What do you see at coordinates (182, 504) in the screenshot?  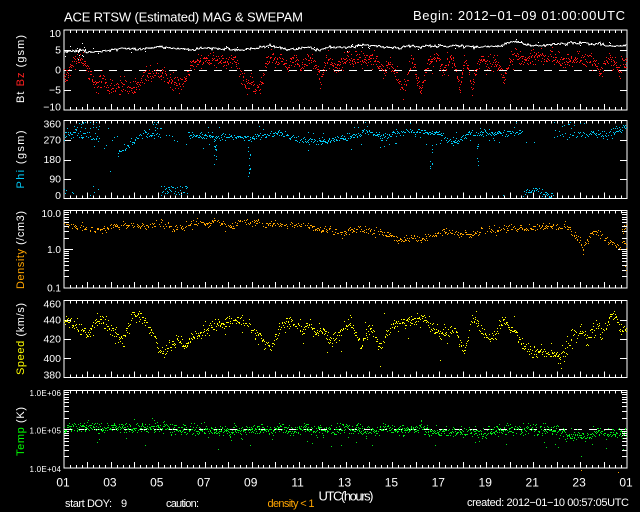 I see `svg-text: caution:` at bounding box center [182, 504].